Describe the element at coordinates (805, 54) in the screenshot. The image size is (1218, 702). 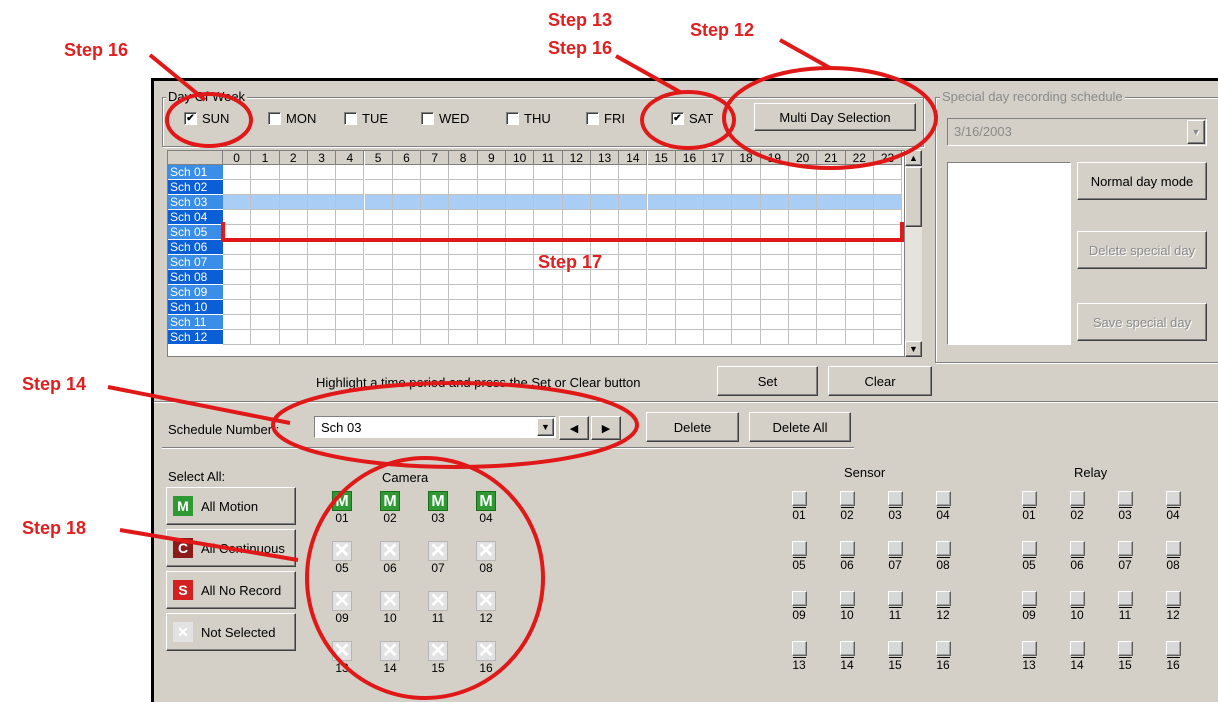
I see `step12-arrow` at that location.